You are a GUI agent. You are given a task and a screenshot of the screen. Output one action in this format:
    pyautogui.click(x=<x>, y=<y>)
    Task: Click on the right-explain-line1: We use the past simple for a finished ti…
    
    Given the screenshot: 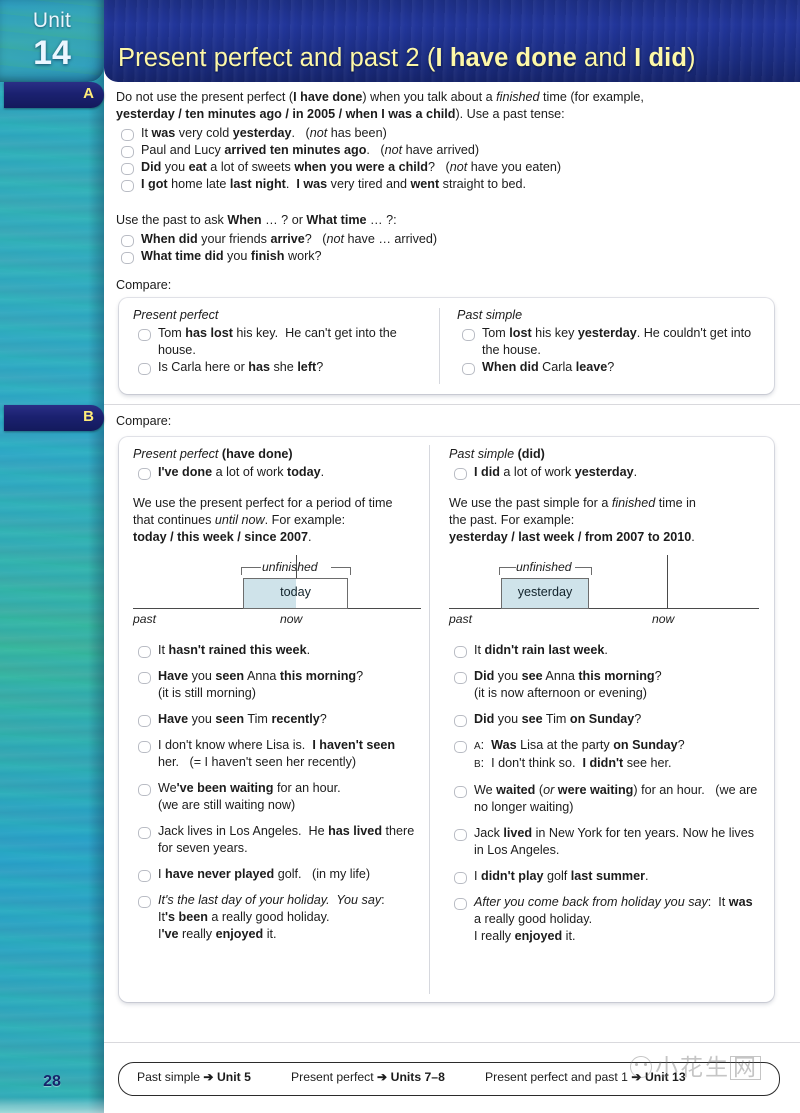 What is the action you would take?
    pyautogui.click(x=572, y=503)
    